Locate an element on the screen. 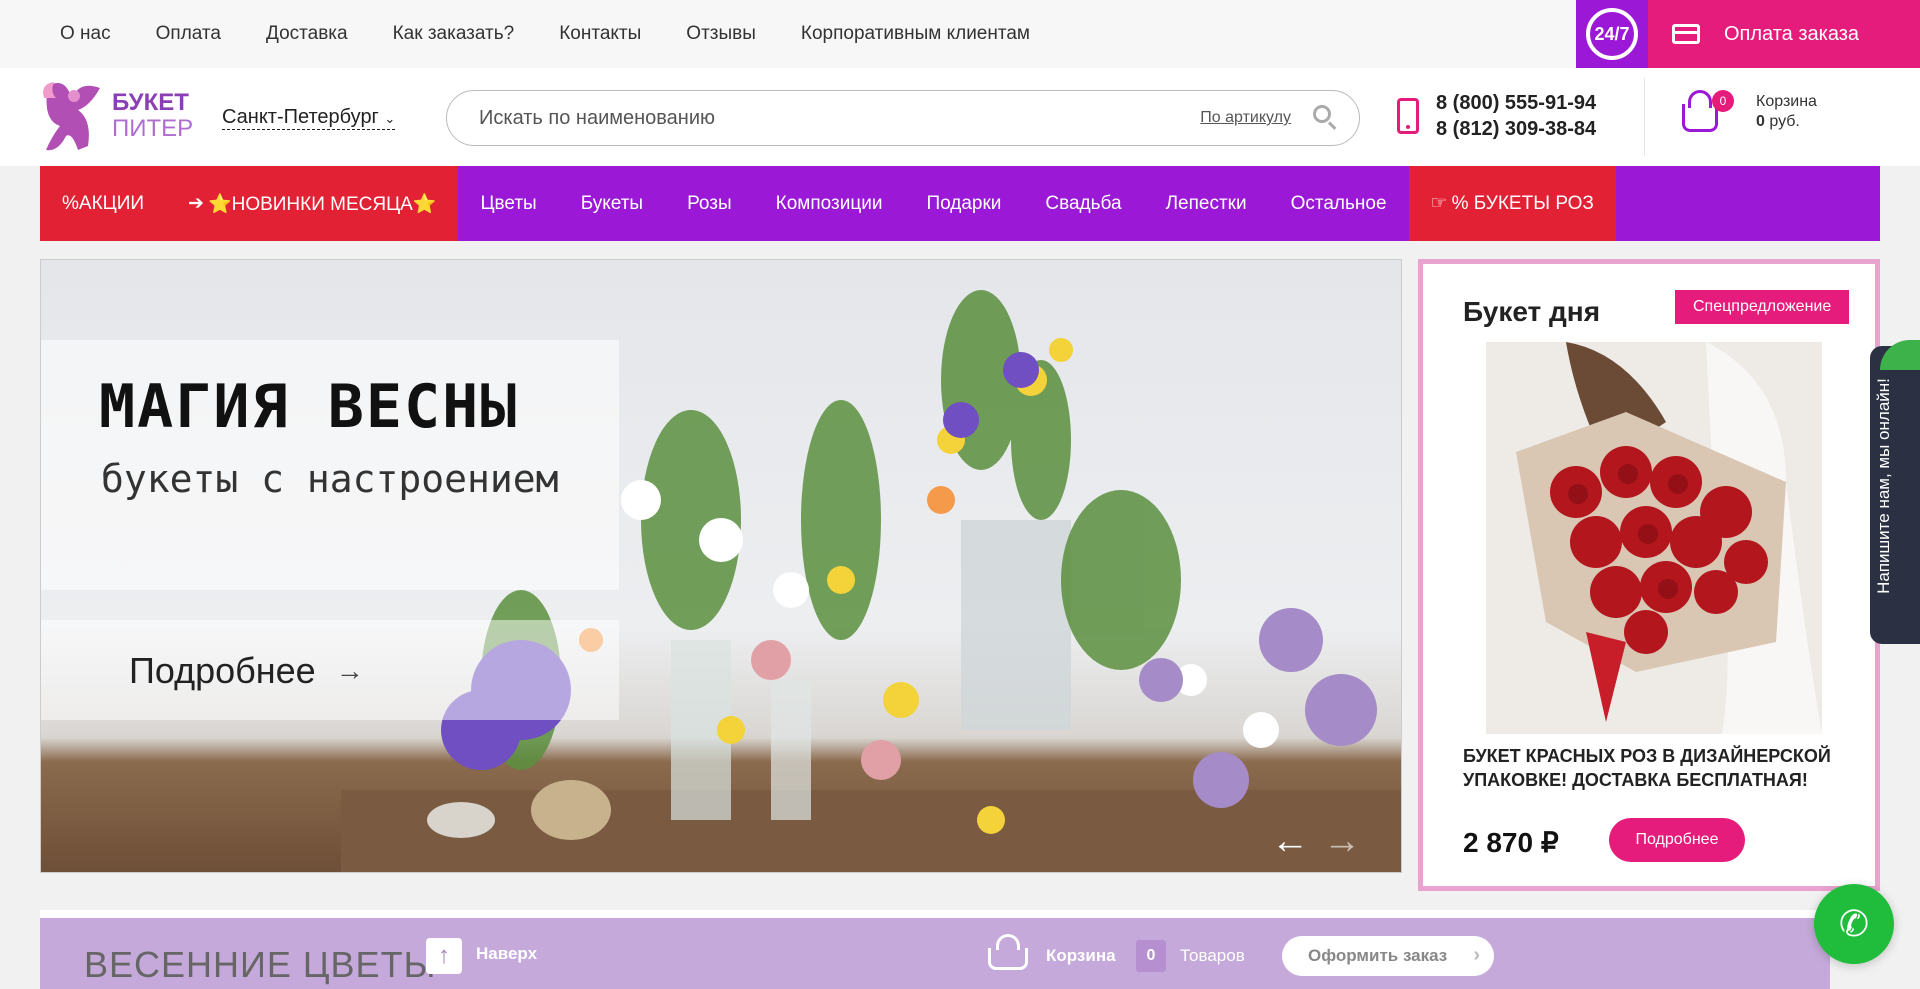 The image size is (1920, 989). nav-gifts: Подарки is located at coordinates (963, 203).